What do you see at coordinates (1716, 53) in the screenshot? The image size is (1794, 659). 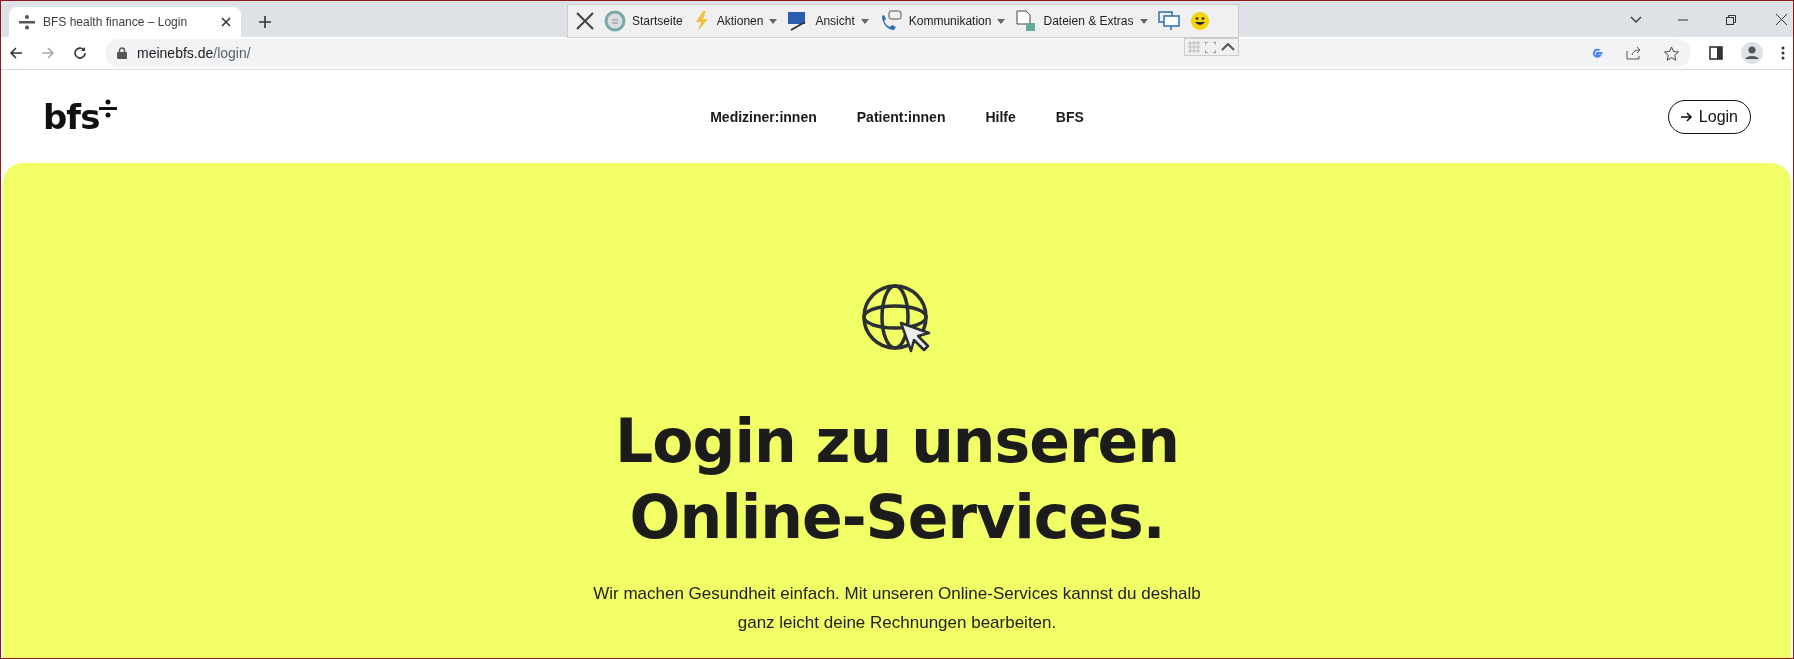 I see `side-panel-icon` at bounding box center [1716, 53].